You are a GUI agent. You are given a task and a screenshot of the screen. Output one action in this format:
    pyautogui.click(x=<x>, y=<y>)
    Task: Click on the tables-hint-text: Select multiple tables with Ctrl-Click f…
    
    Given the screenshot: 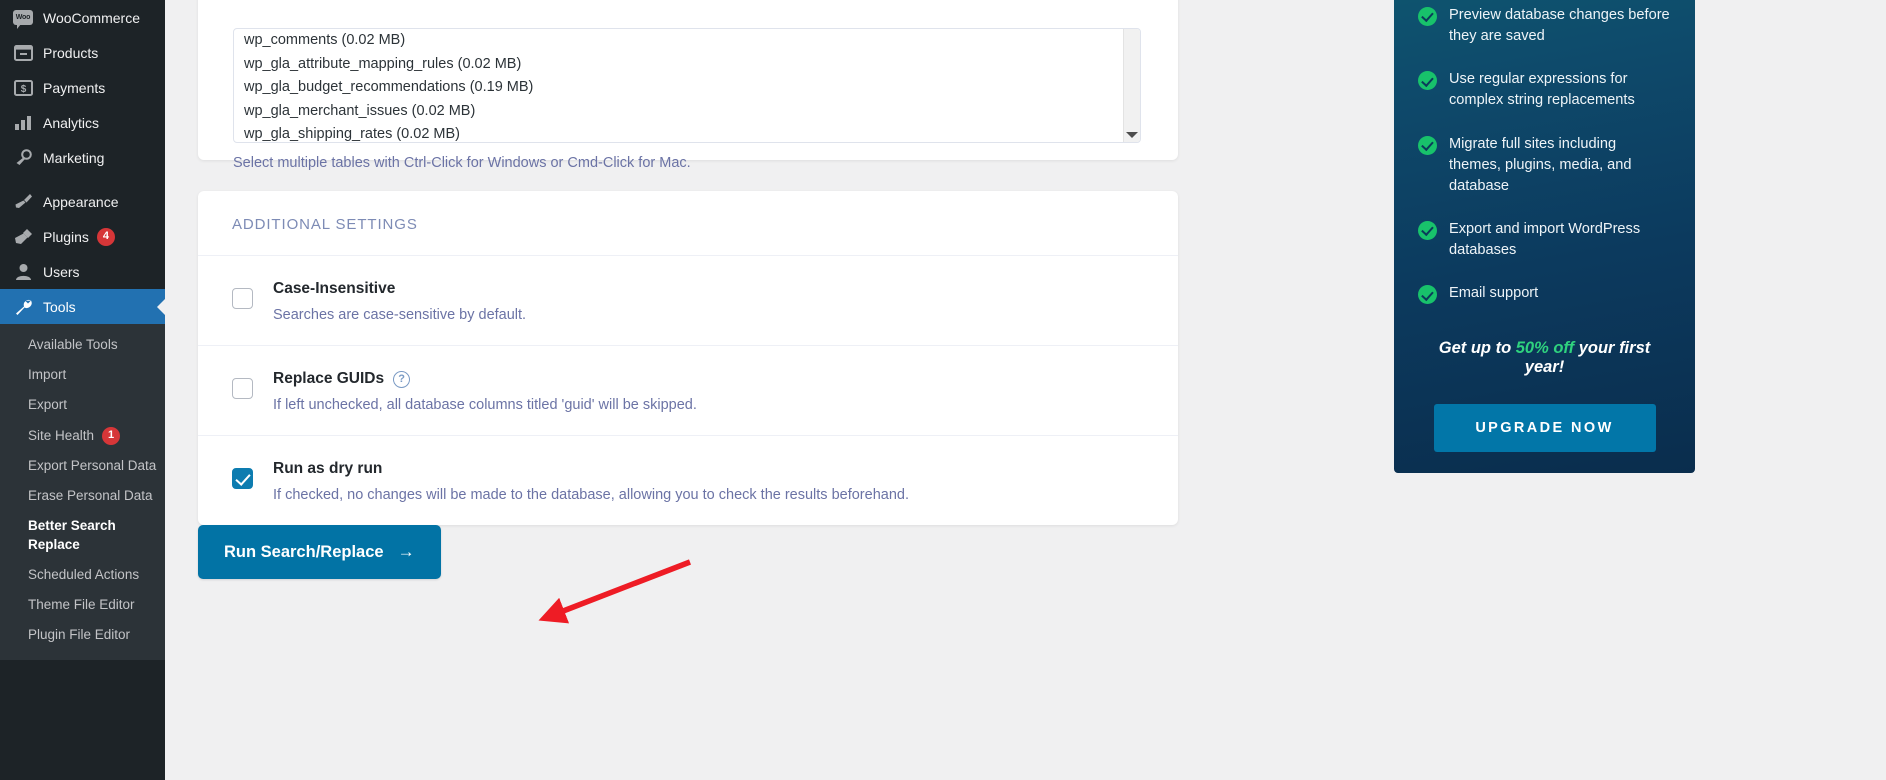 What is the action you would take?
    pyautogui.click(x=462, y=163)
    